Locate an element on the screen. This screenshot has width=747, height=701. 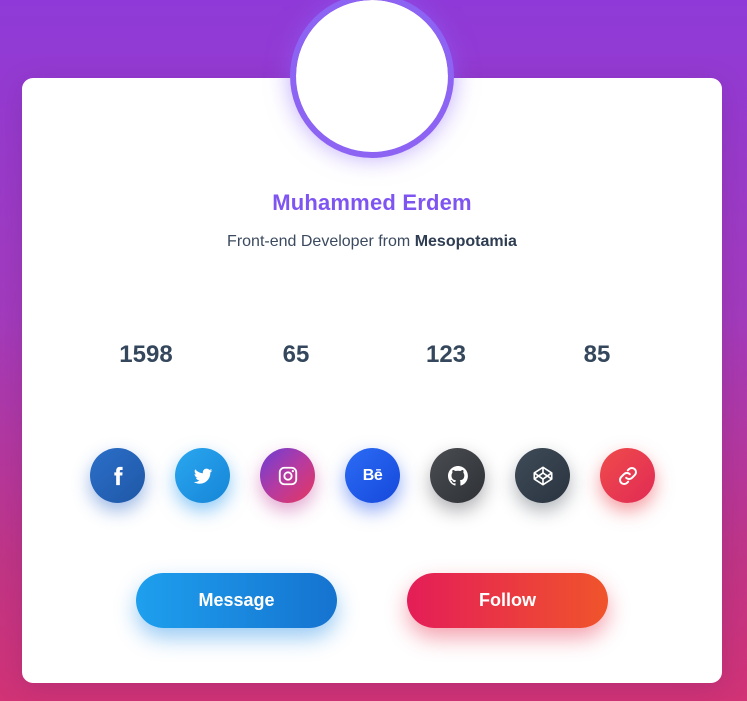
twitter-icon is located at coordinates (202, 476).